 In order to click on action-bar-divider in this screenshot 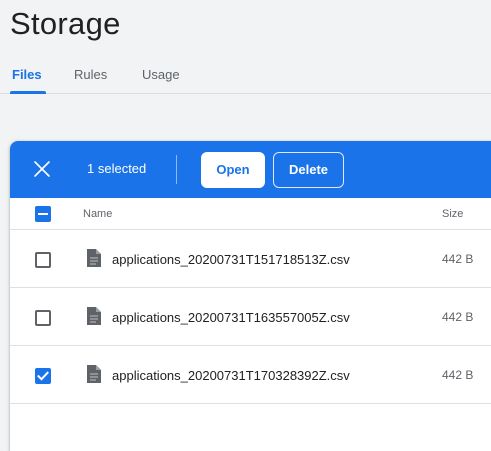, I will do `click(176, 169)`.